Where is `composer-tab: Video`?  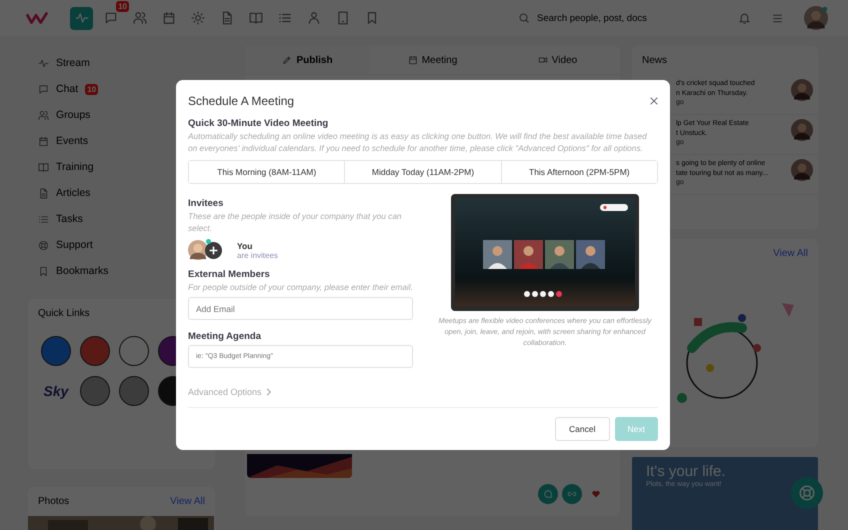
composer-tab: Video is located at coordinates (557, 60).